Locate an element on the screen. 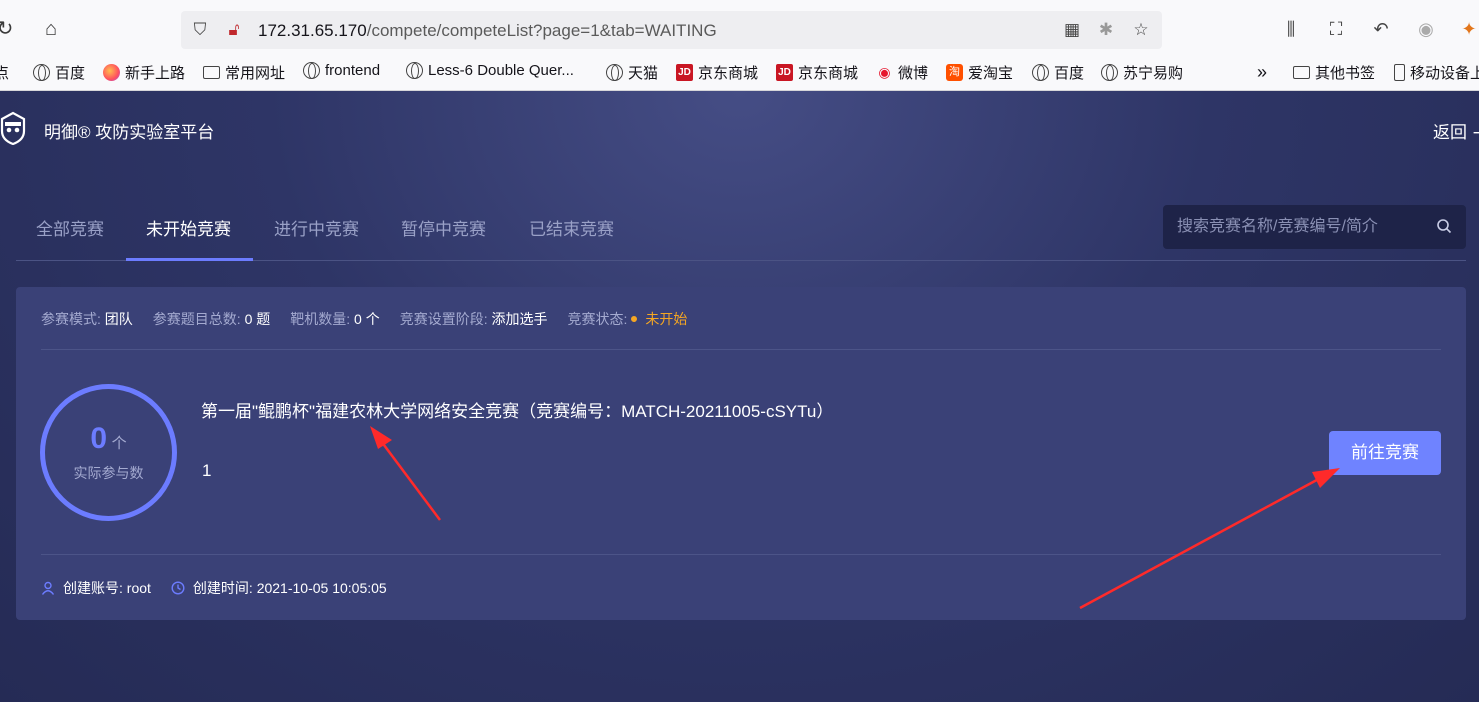 The width and height of the screenshot is (1479, 702). status-badge: 未开始 is located at coordinates (666, 319).